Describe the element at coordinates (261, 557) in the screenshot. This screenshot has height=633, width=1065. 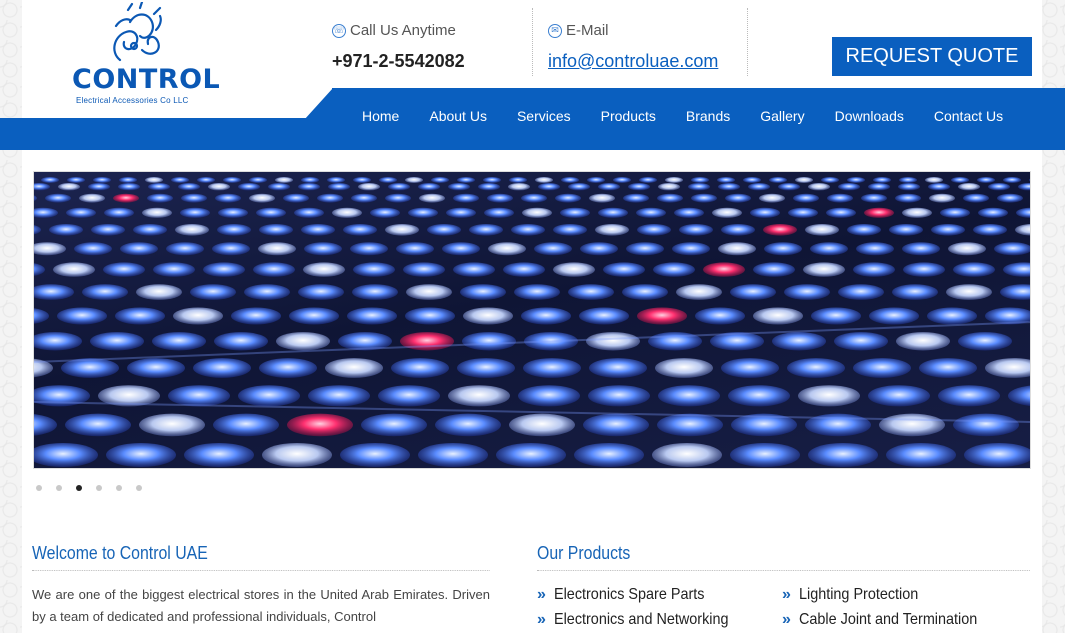
I see `welcome-title: Welcome to Control UAE` at that location.